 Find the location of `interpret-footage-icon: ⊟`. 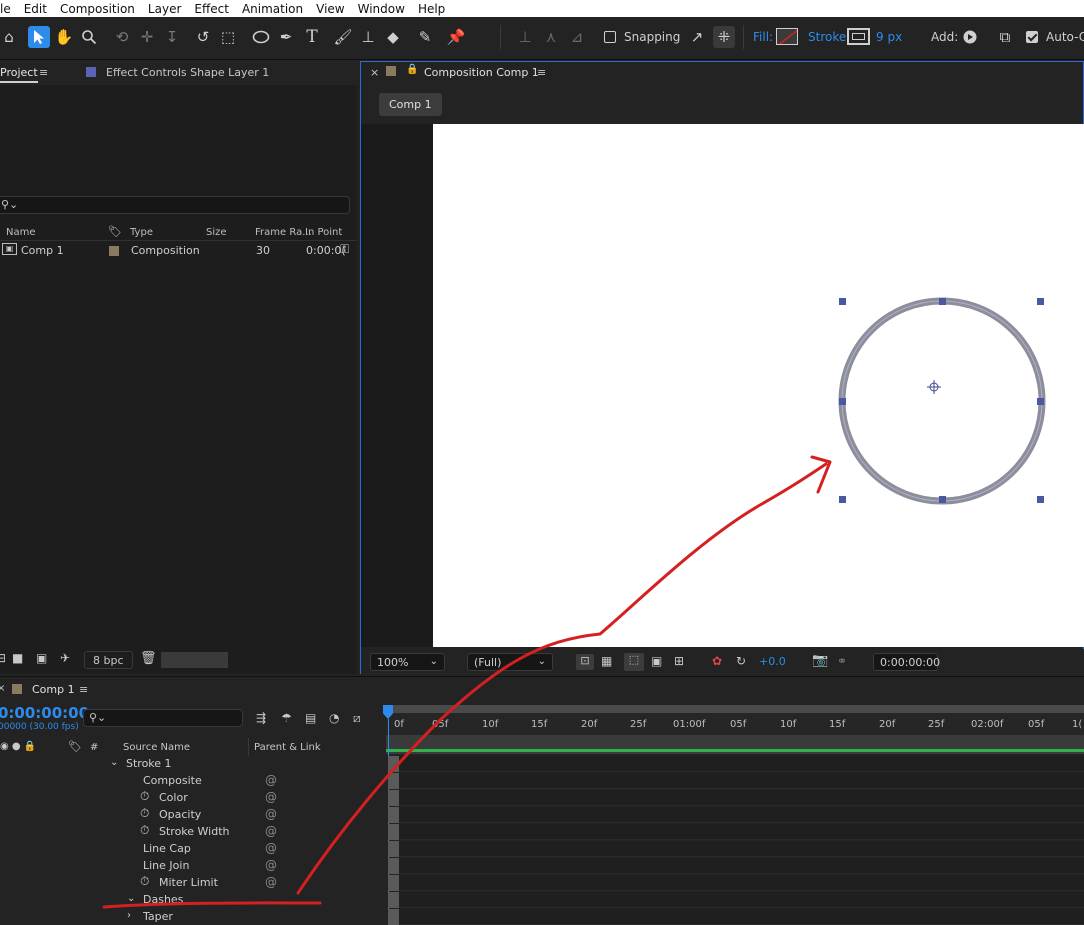

interpret-footage-icon: ⊟ is located at coordinates (3, 658).